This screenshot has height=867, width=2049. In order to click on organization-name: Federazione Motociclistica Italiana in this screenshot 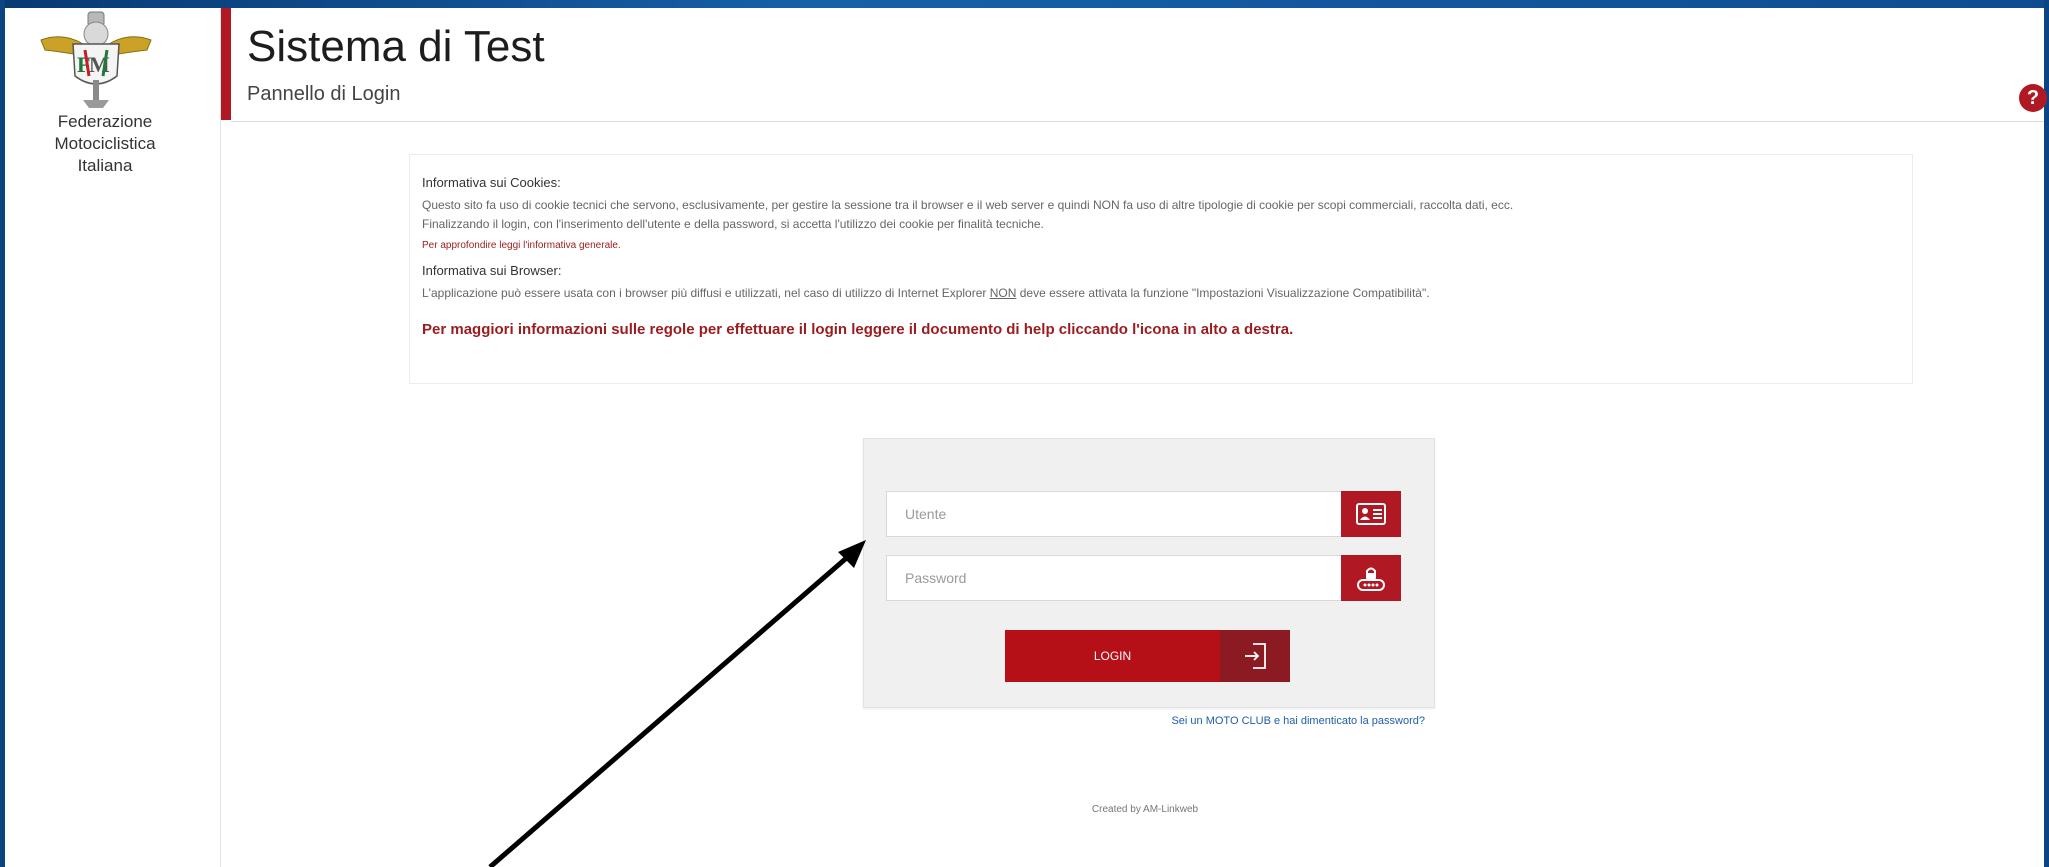, I will do `click(105, 144)`.